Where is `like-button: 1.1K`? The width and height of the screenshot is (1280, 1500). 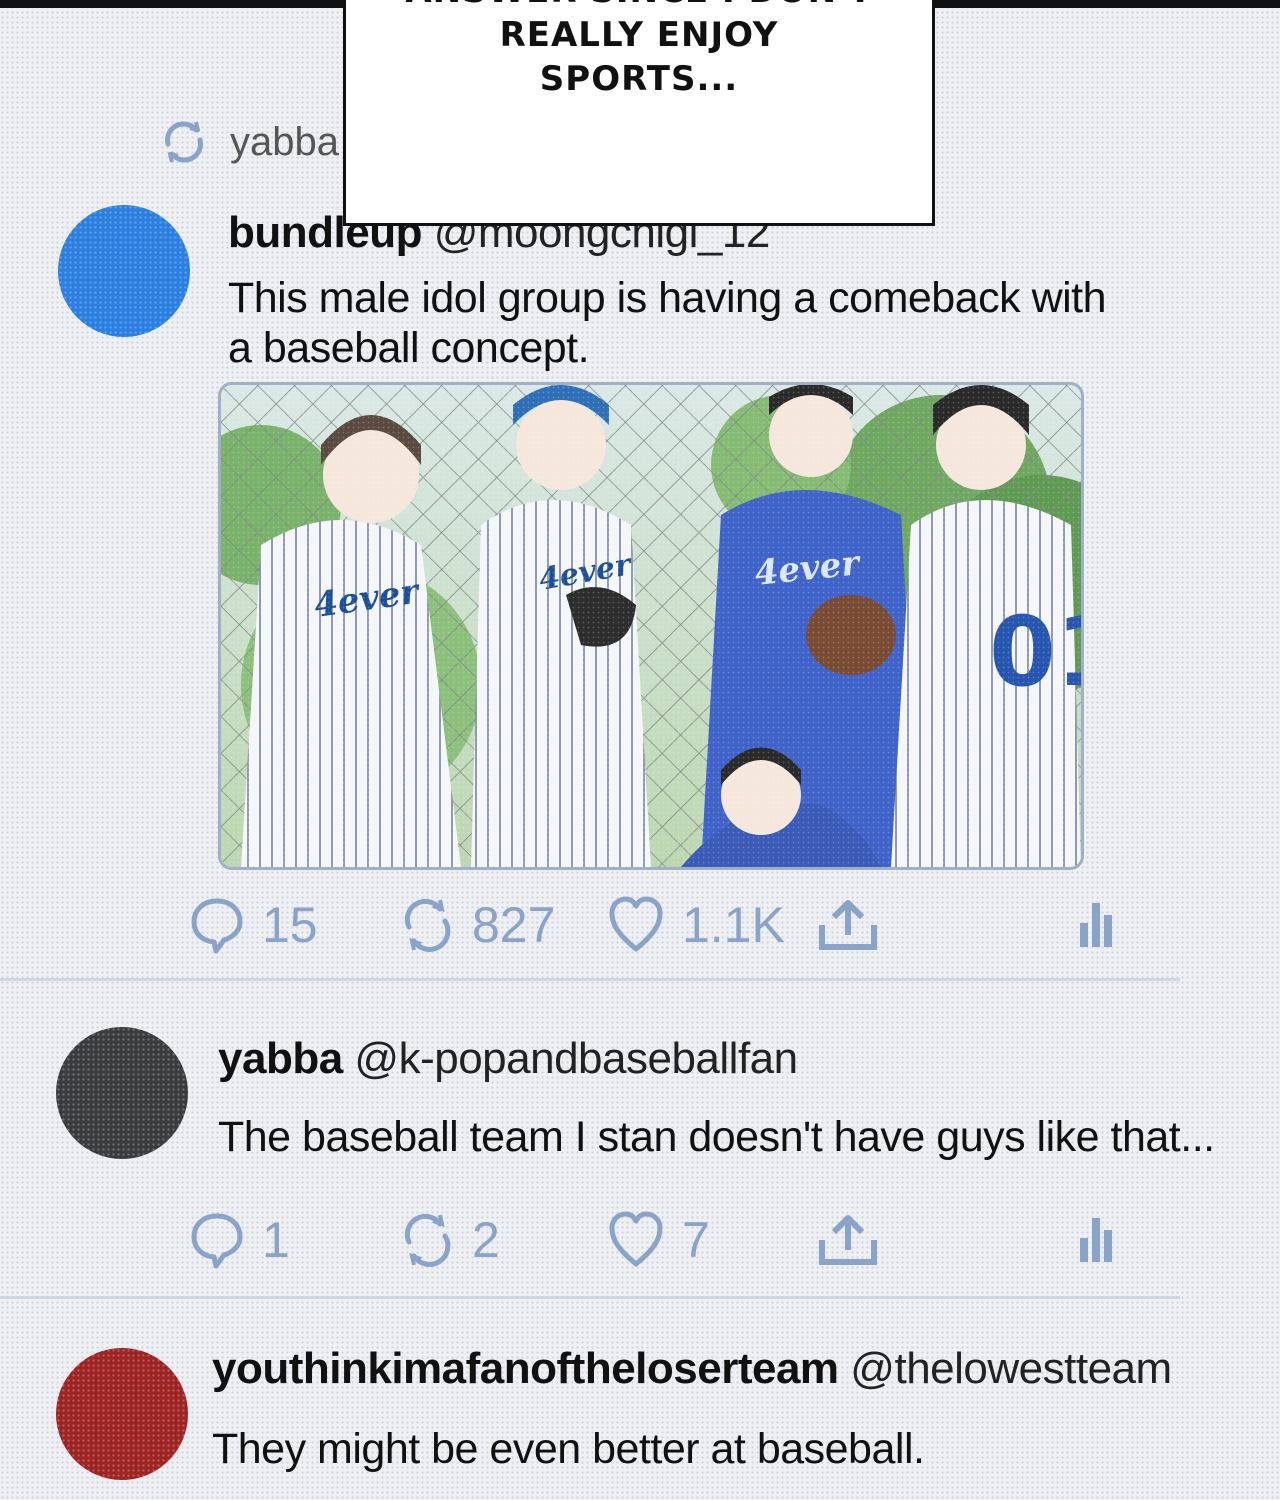
like-button: 1.1K is located at coordinates (696, 925).